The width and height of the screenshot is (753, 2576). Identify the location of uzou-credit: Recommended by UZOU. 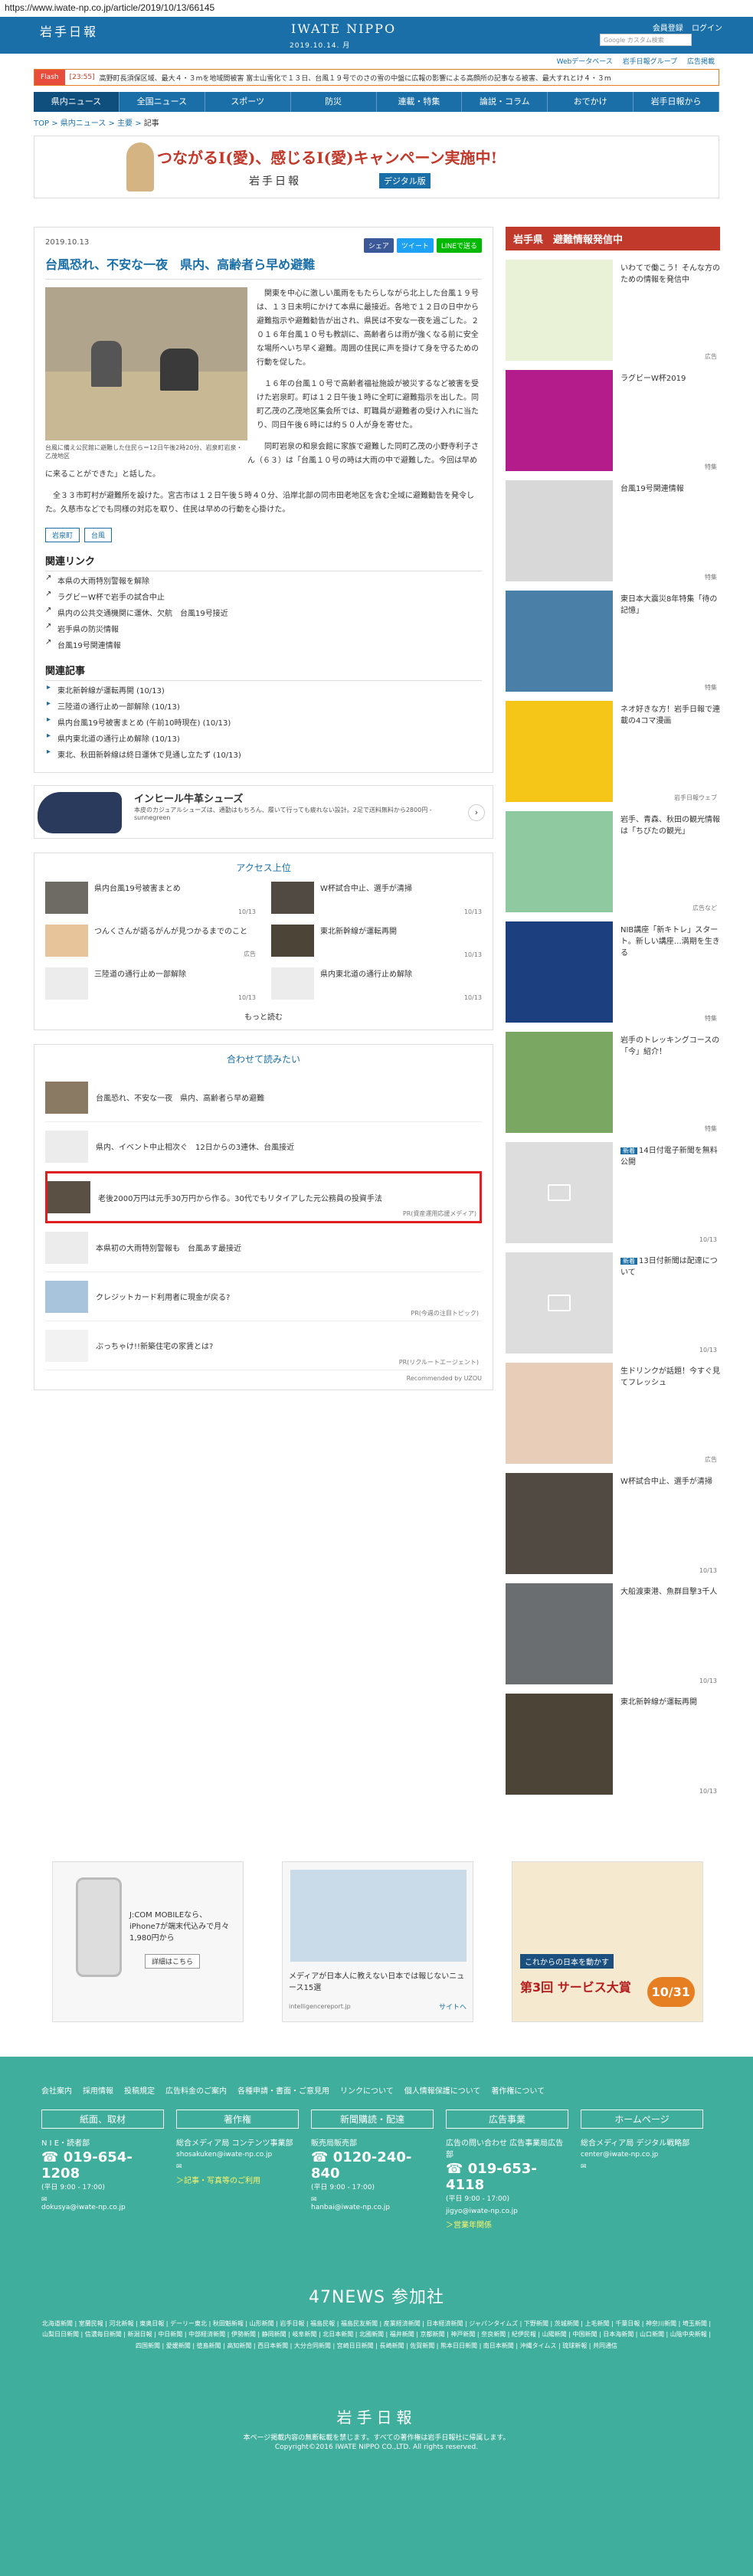
(263, 1378).